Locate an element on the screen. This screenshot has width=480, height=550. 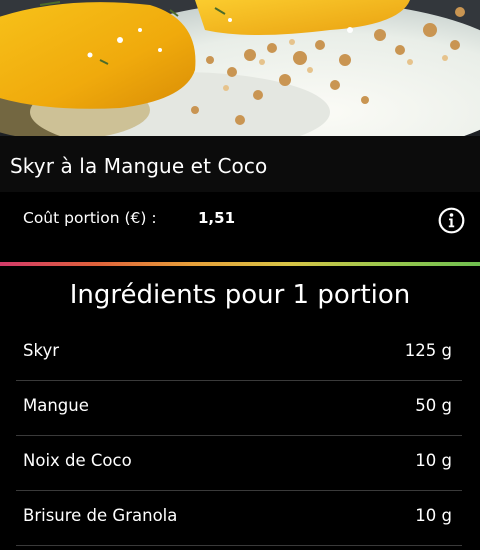
ingredient-row: Skyr 125 g is located at coordinates (239, 353).